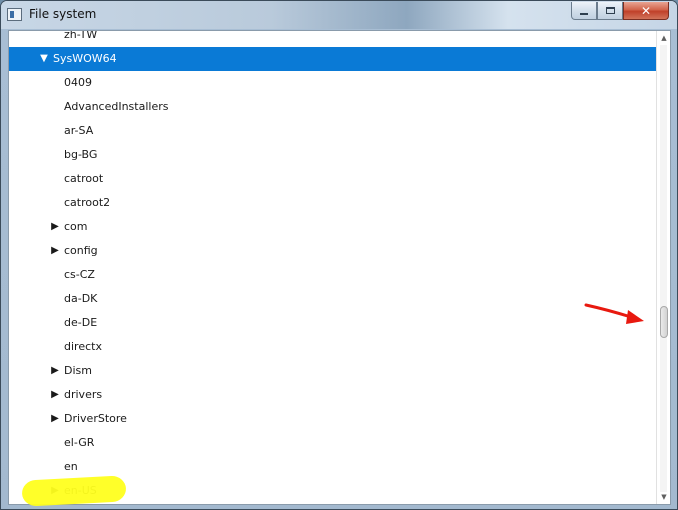 This screenshot has height=510, width=678. I want to click on tree-item-label: DriverStore, so click(95, 418).